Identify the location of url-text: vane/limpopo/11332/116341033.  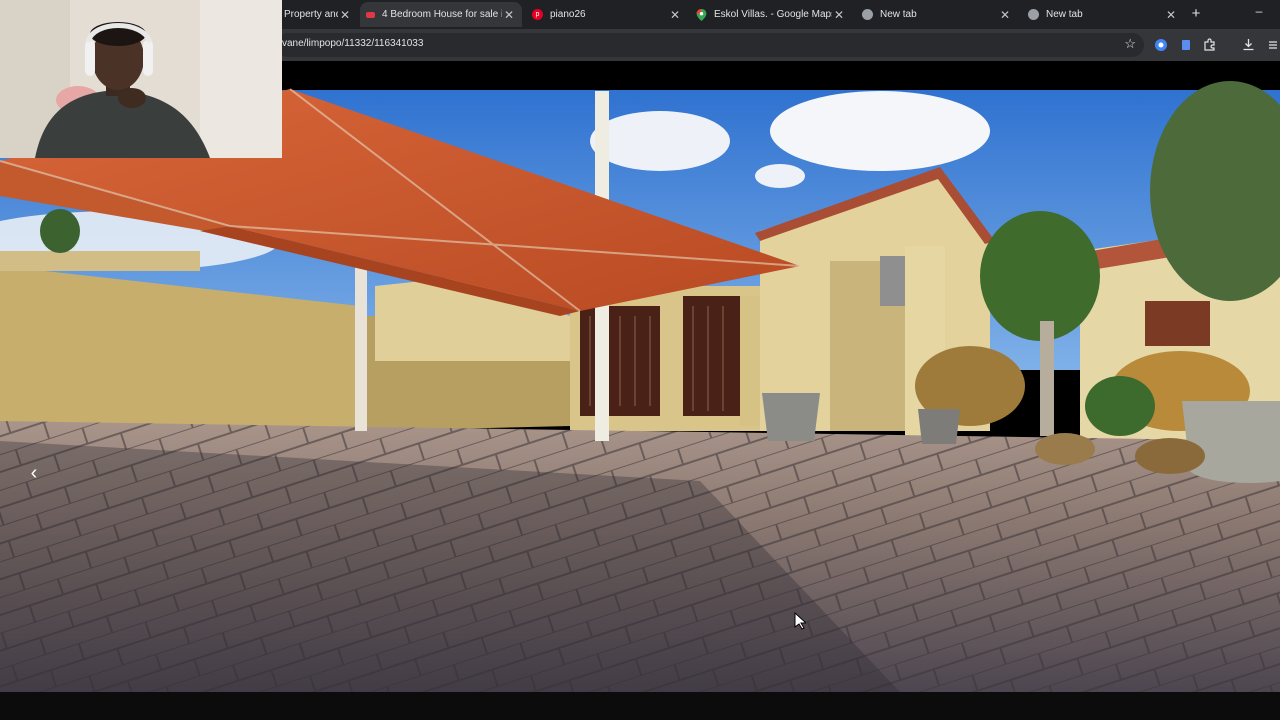
(353, 43).